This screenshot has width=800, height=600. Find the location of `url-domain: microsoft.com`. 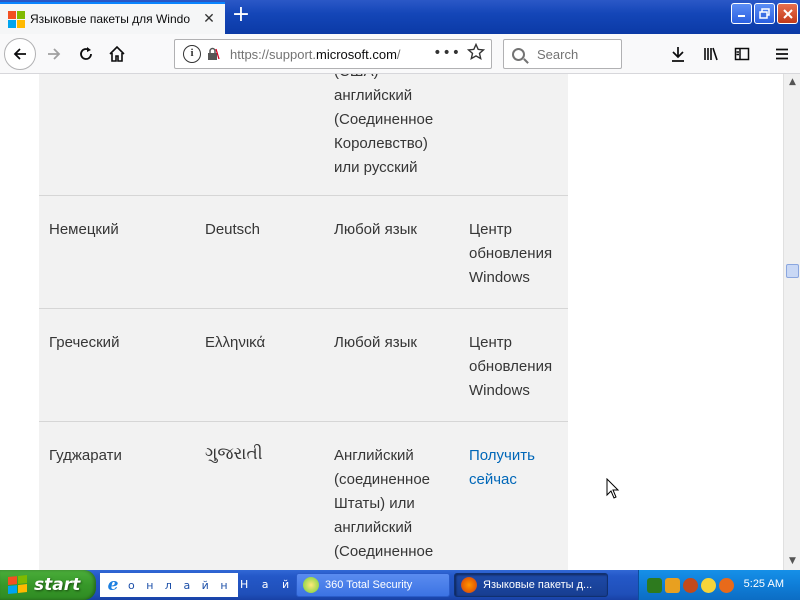

url-domain: microsoft.com is located at coordinates (356, 54).